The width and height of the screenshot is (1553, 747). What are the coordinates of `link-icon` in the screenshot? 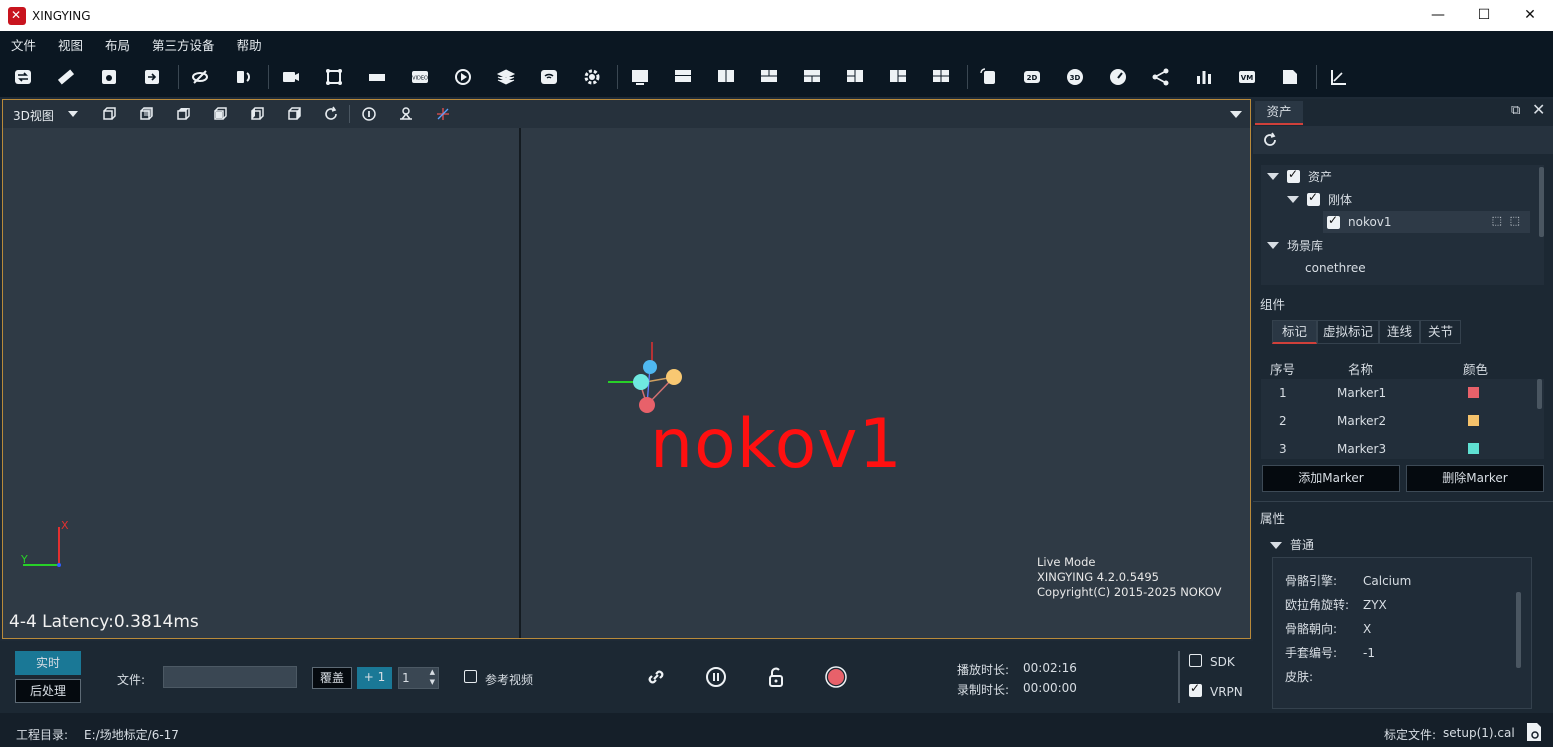 It's located at (656, 677).